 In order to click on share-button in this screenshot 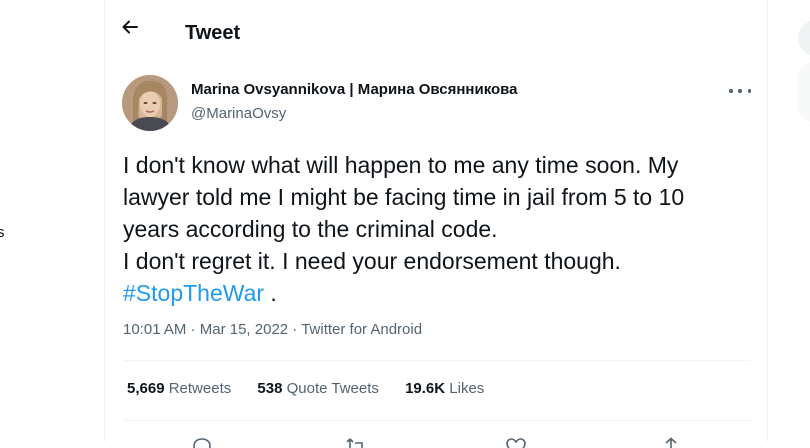, I will do `click(671, 442)`.